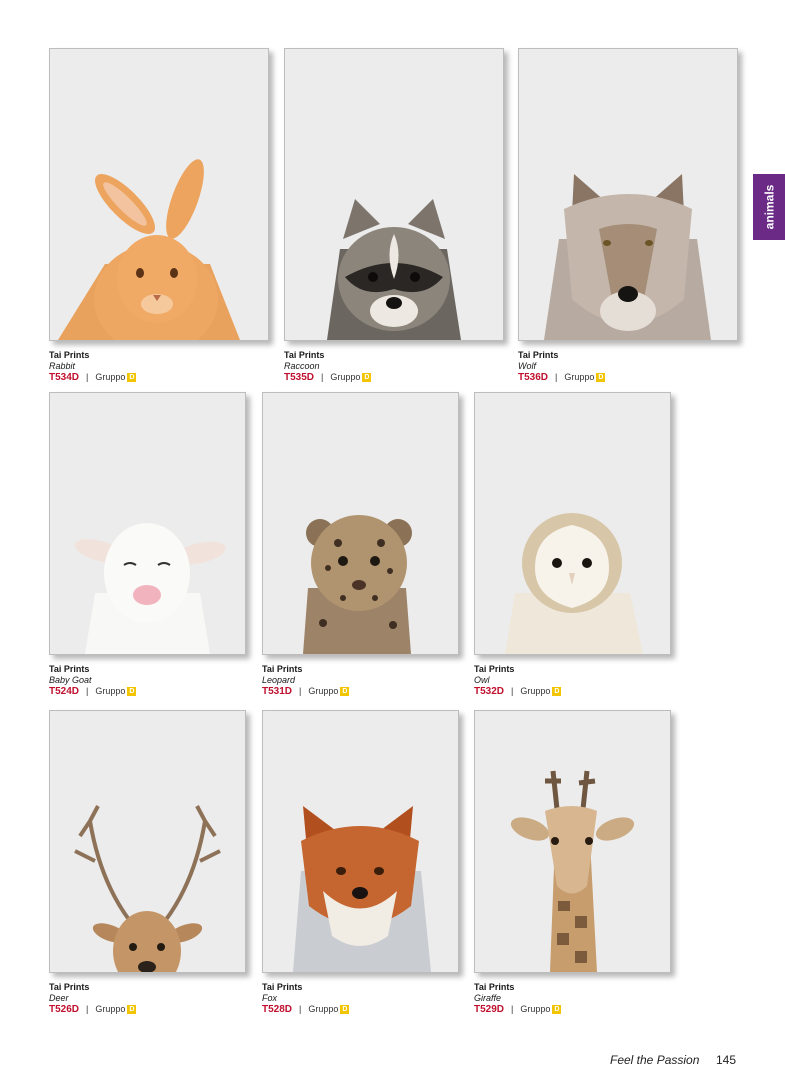 This screenshot has width=785, height=1080. I want to click on product-caption: Tai Prints Deer T526D | Gruppo D, so click(93, 998).